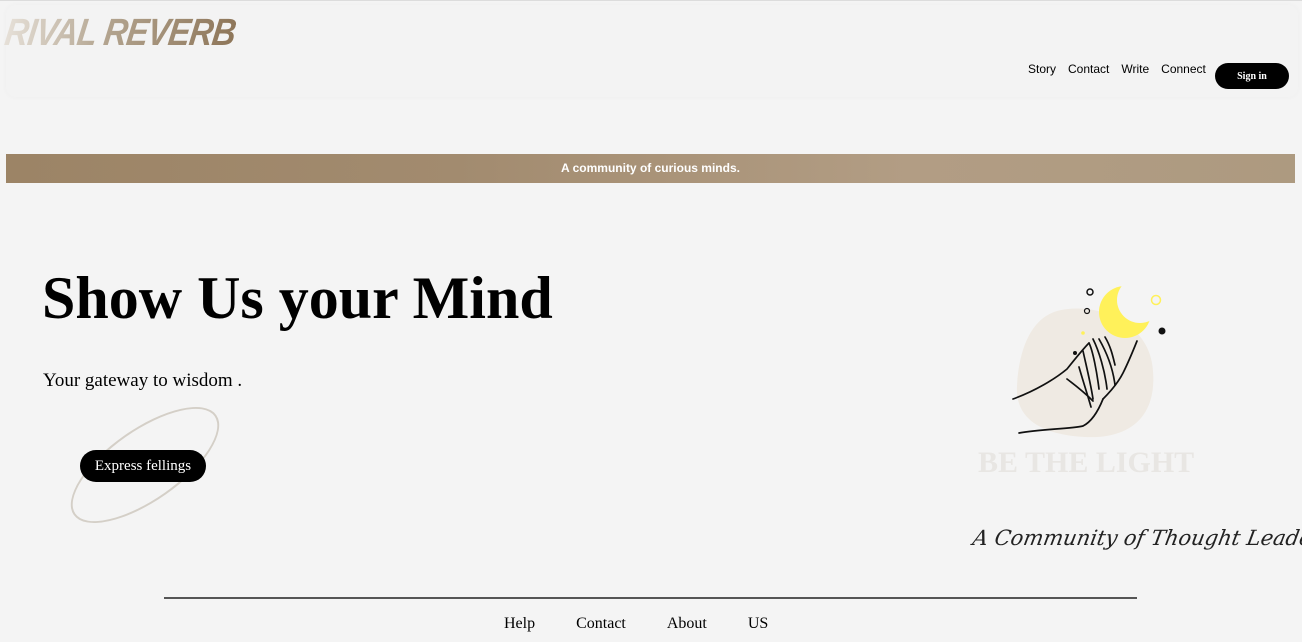 The width and height of the screenshot is (1302, 642). Describe the element at coordinates (1183, 69) in the screenshot. I see `nav-connect-link: Connect` at that location.